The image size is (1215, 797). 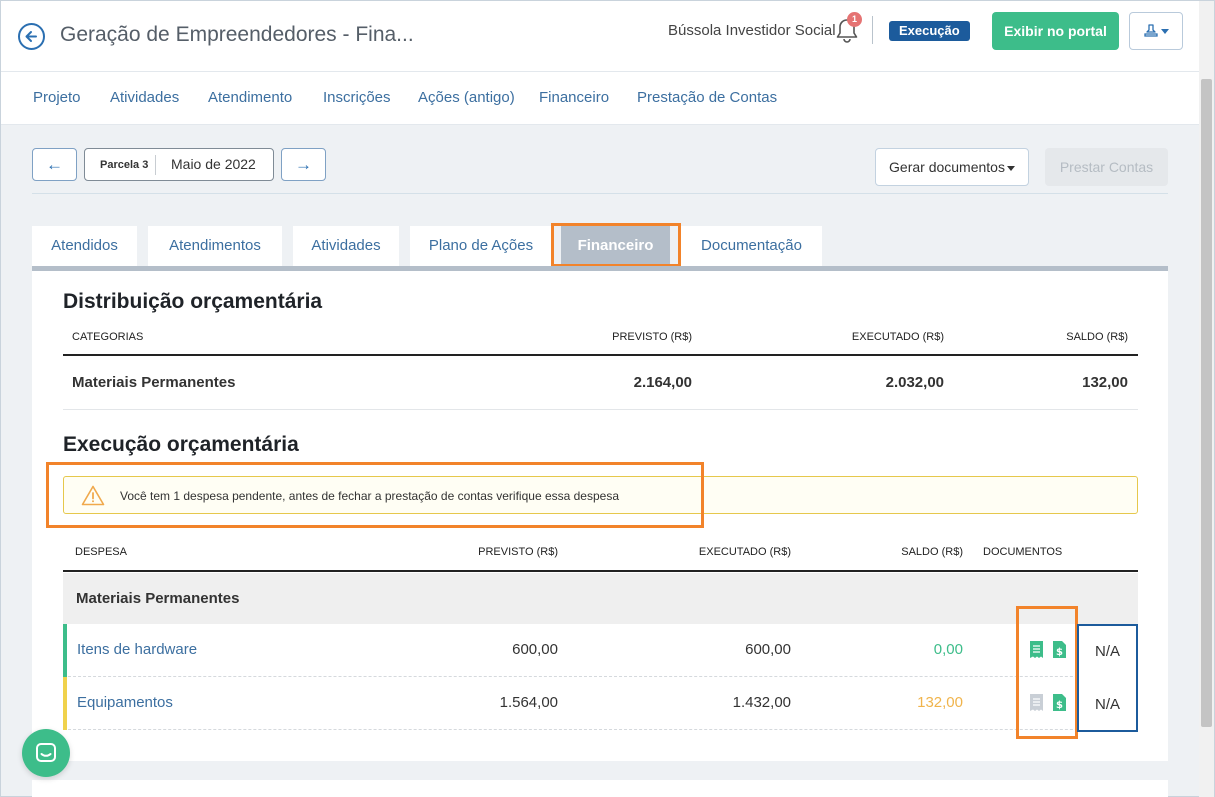 What do you see at coordinates (848, 28) in the screenshot?
I see `notifications-button: 1` at bounding box center [848, 28].